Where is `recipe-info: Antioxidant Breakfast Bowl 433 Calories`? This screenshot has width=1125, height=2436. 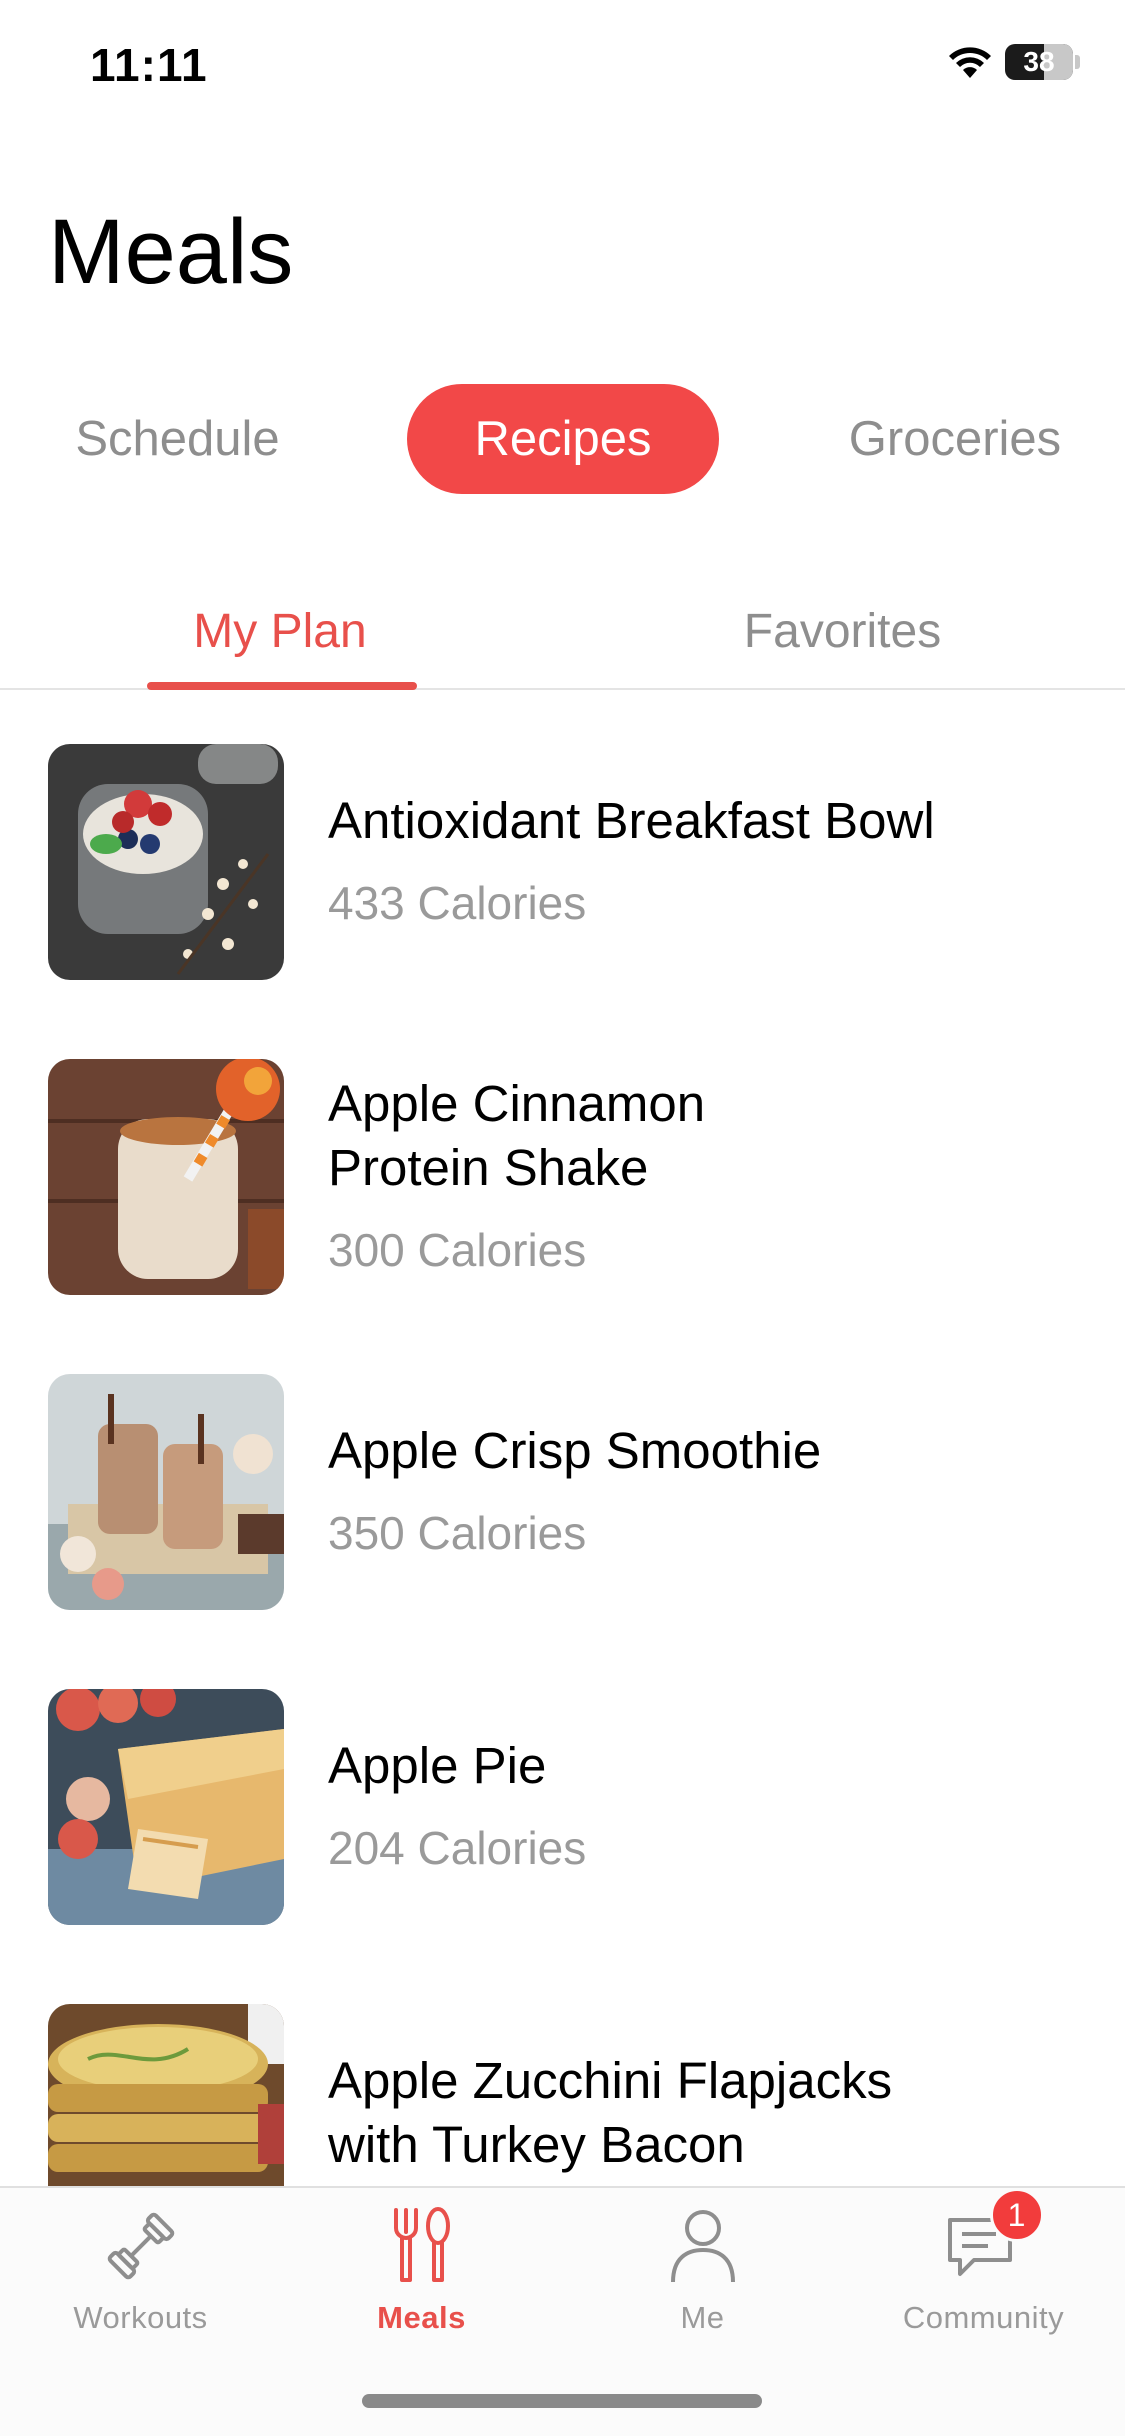
recipe-info: Antioxidant Breakfast Bowl 433 Calories is located at coordinates (708, 862).